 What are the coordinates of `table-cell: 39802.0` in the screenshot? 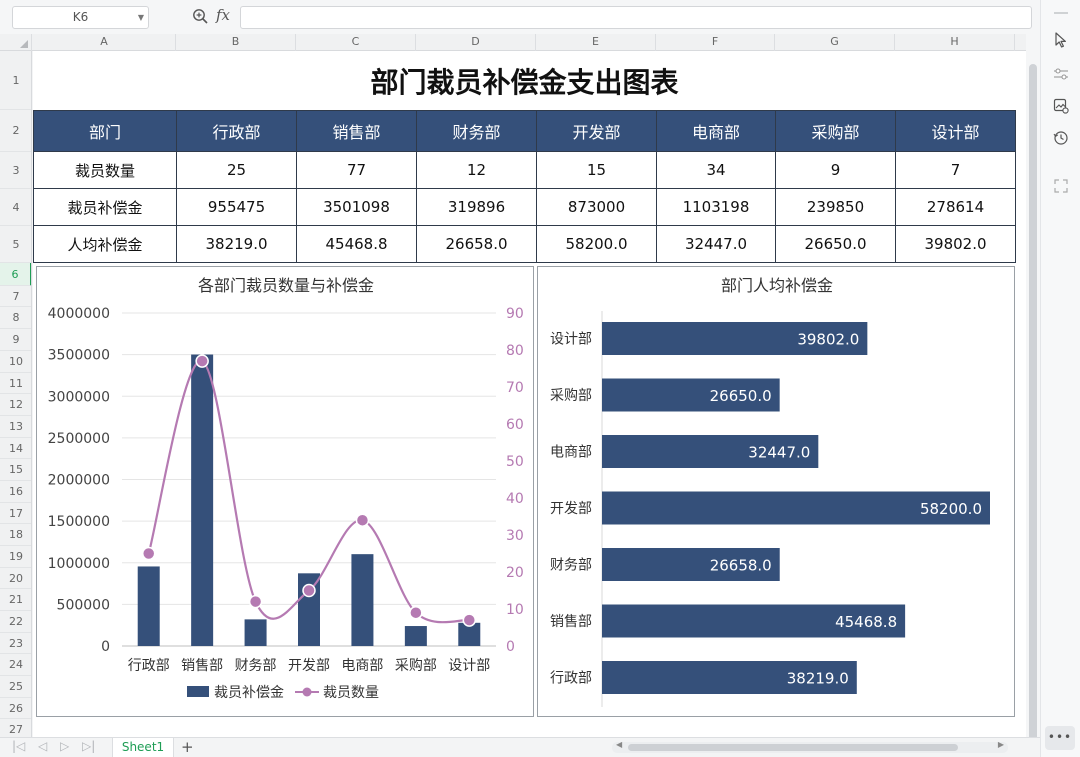 It's located at (955, 244).